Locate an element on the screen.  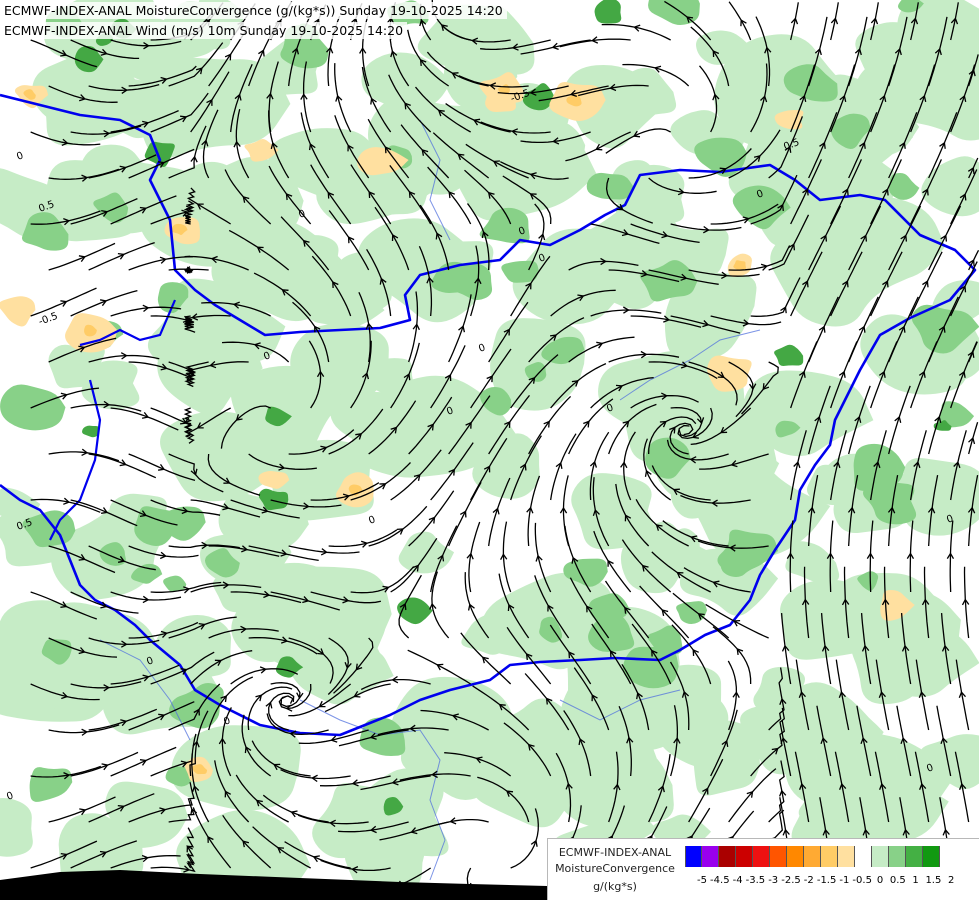
legend-tick-9: -0.5 is located at coordinates (862, 880).